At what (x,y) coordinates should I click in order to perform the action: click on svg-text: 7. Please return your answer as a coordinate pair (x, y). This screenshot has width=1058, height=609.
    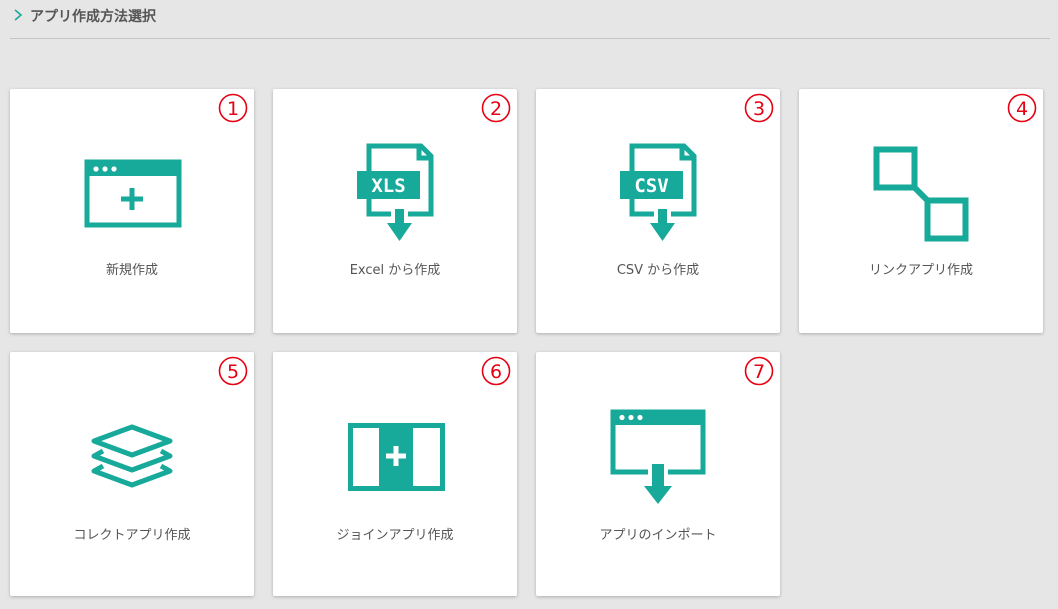
    Looking at the image, I should click on (759, 372).